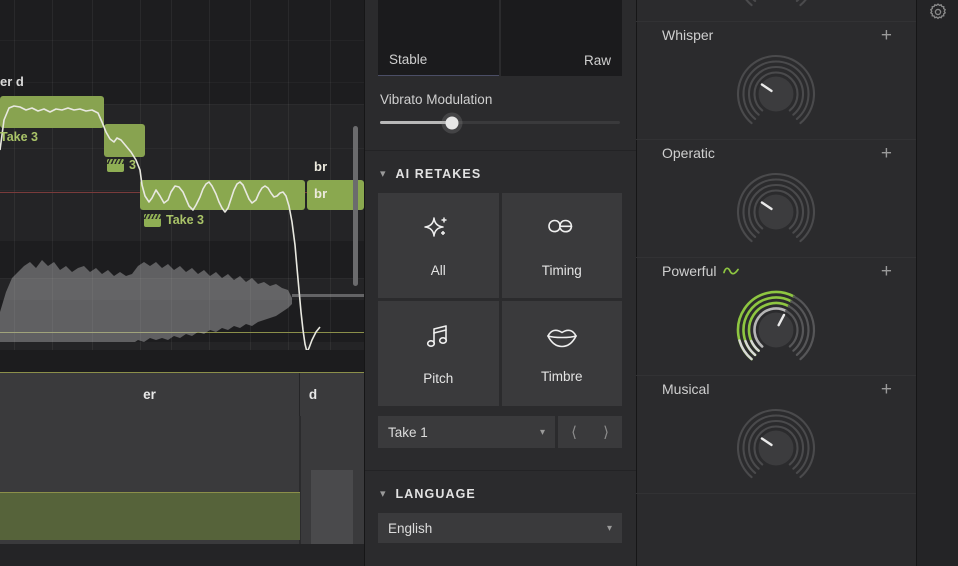  Describe the element at coordinates (562, 231) in the screenshot. I see `ae-ligature-icon` at that location.